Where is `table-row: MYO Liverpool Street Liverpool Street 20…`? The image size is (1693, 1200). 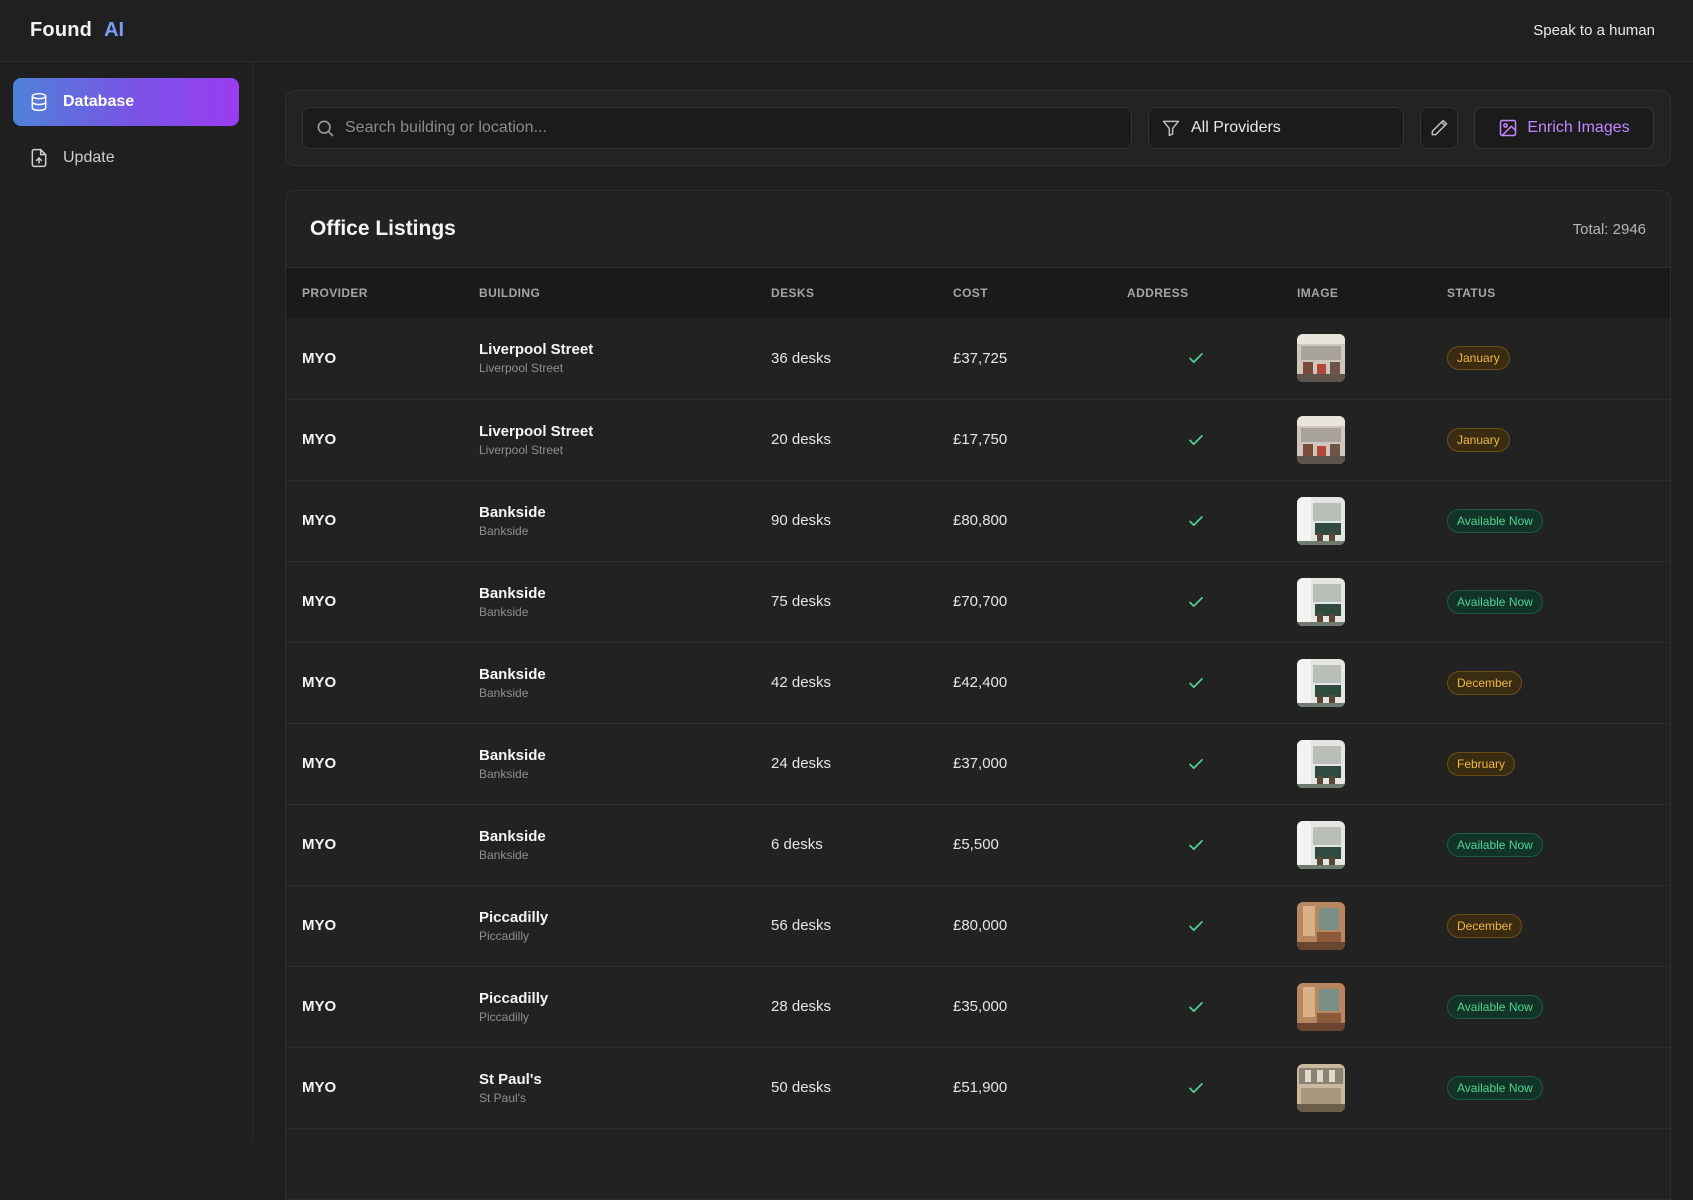
table-row: MYO Liverpool Street Liverpool Street 20… is located at coordinates (978, 439).